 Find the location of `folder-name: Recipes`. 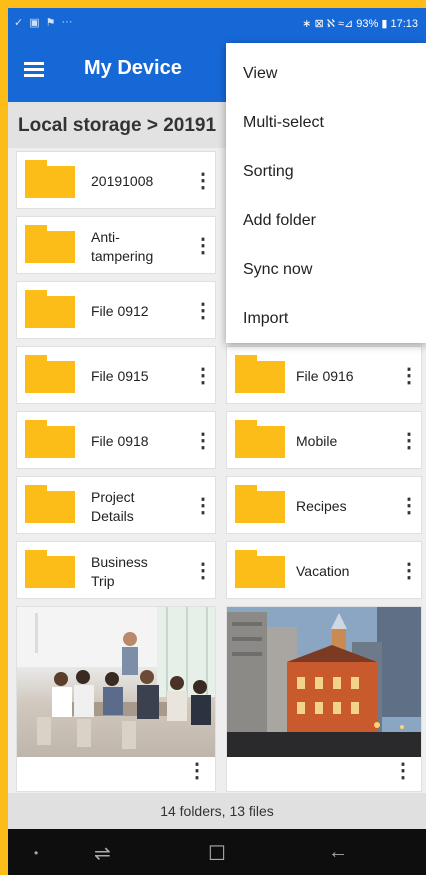

folder-name: Recipes is located at coordinates (321, 506).